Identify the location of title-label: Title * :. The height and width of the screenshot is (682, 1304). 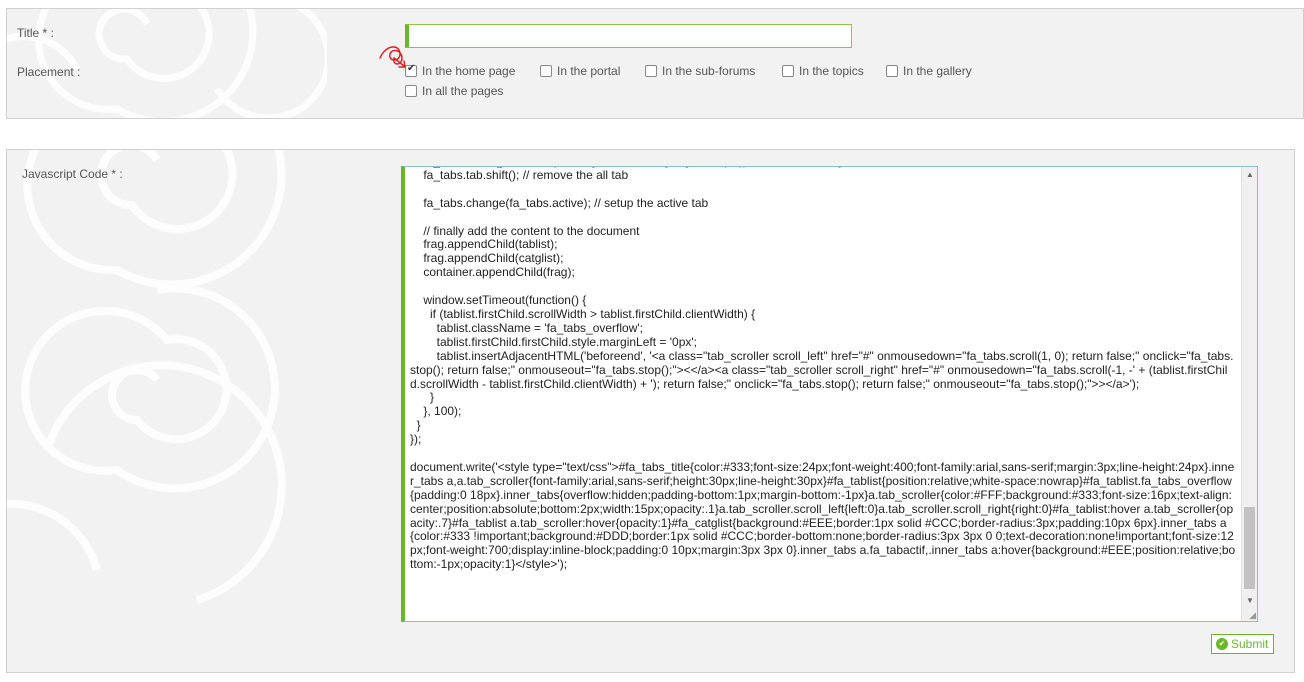
(35, 33).